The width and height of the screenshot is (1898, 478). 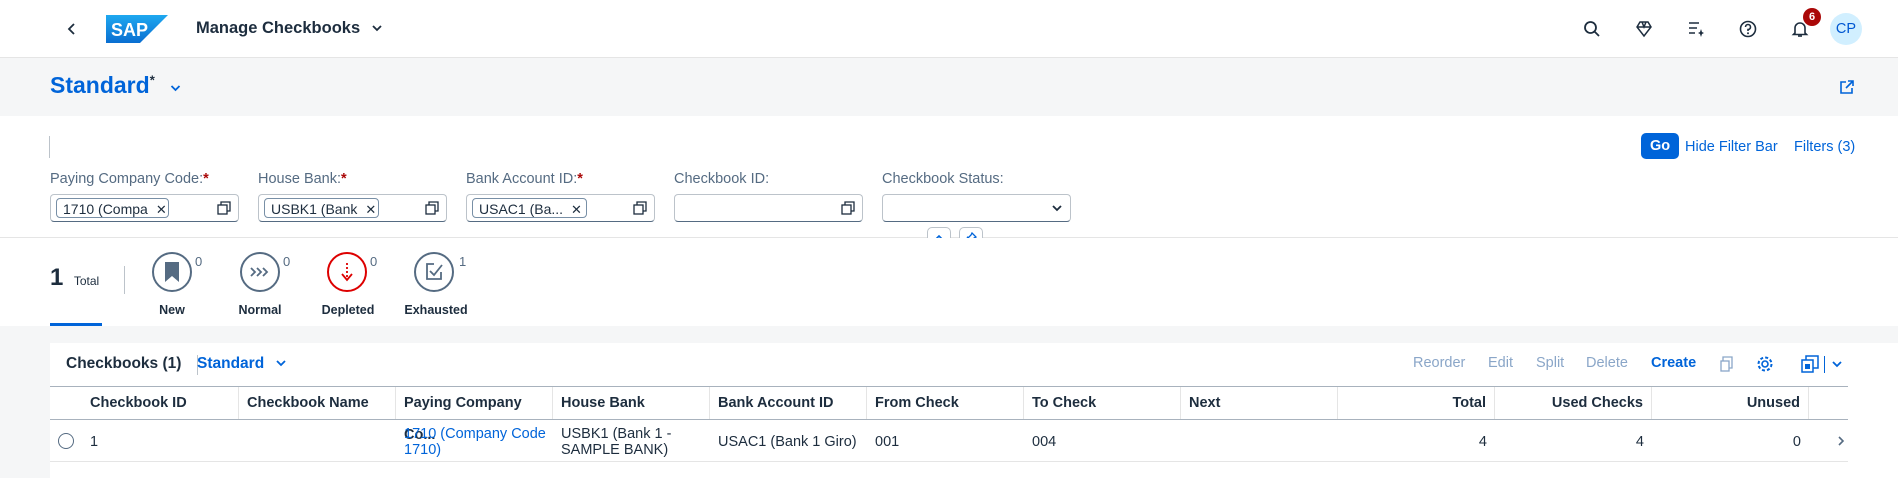 I want to click on kpi-depleted-button, so click(x=347, y=272).